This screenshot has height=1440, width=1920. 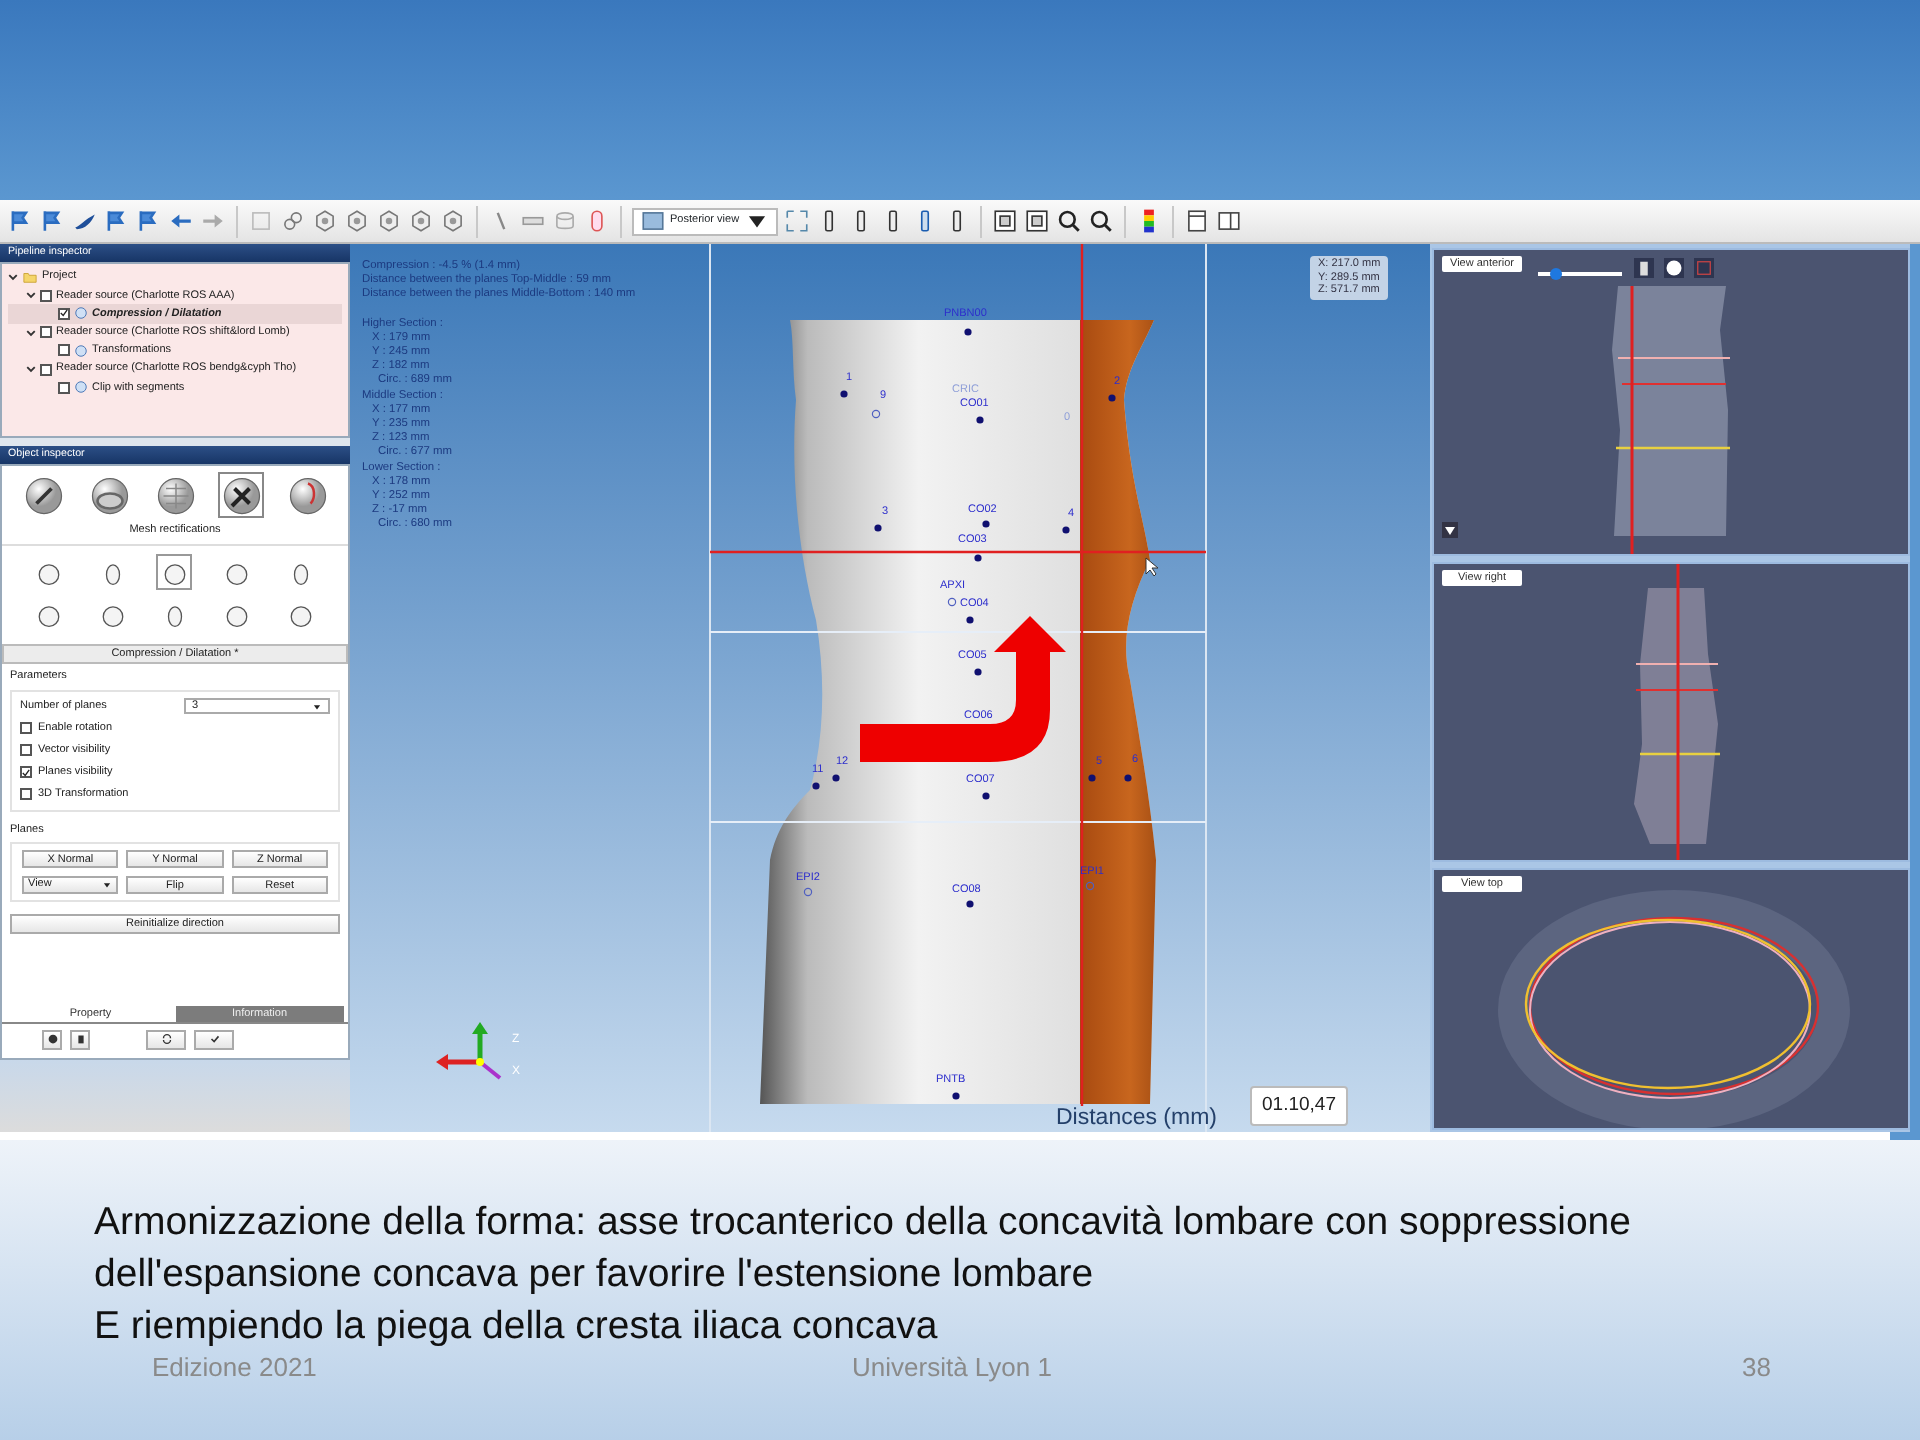 I want to click on shapes-icon, so click(x=109, y=495).